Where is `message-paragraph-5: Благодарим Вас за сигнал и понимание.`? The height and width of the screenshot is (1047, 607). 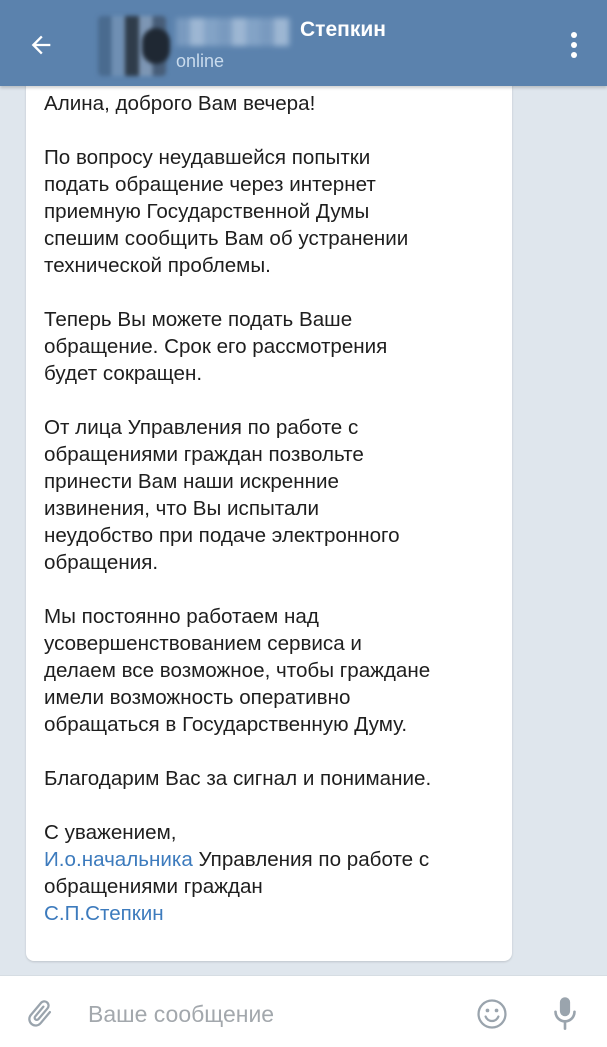
message-paragraph-5: Благодарим Вас за сигнал и понимание. is located at coordinates (238, 778).